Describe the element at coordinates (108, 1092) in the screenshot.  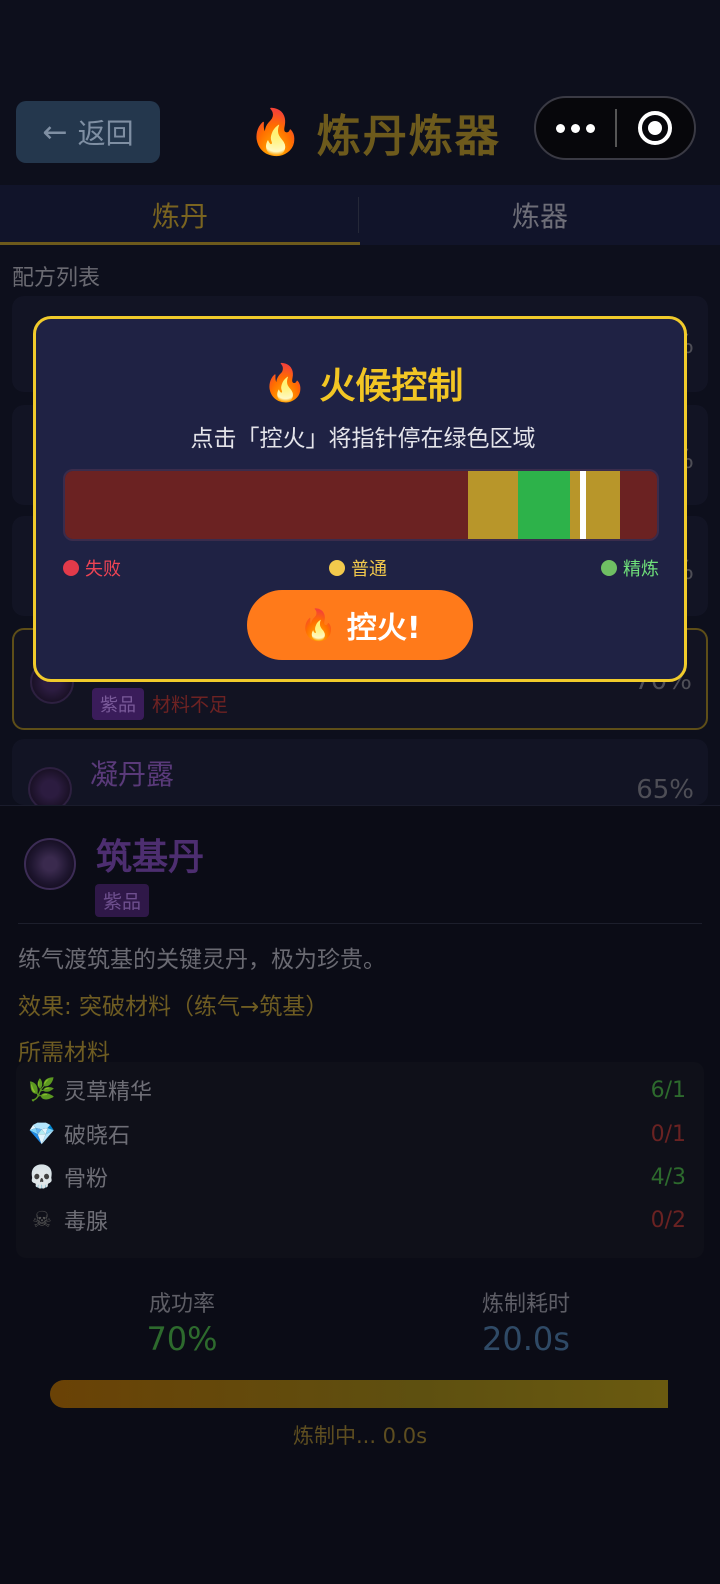
I see `material-name: 灵草精华` at that location.